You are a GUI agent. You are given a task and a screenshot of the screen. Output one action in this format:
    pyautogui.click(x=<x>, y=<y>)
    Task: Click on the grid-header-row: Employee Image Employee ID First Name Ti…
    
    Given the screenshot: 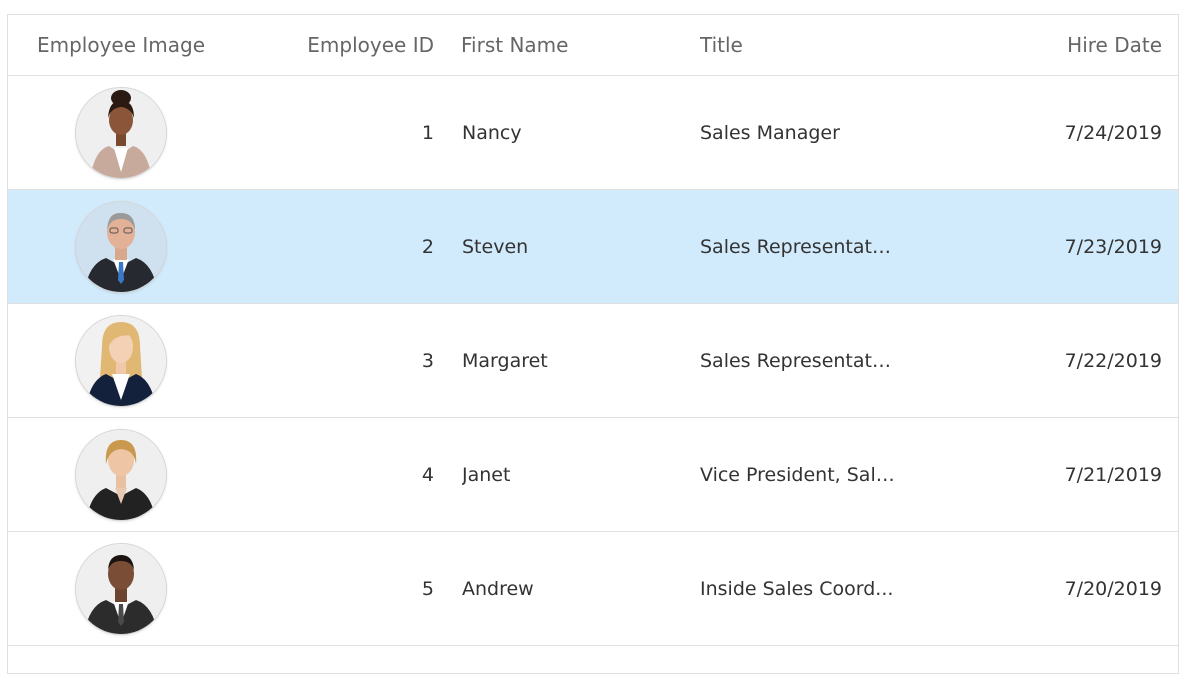 What is the action you would take?
    pyautogui.click(x=593, y=45)
    